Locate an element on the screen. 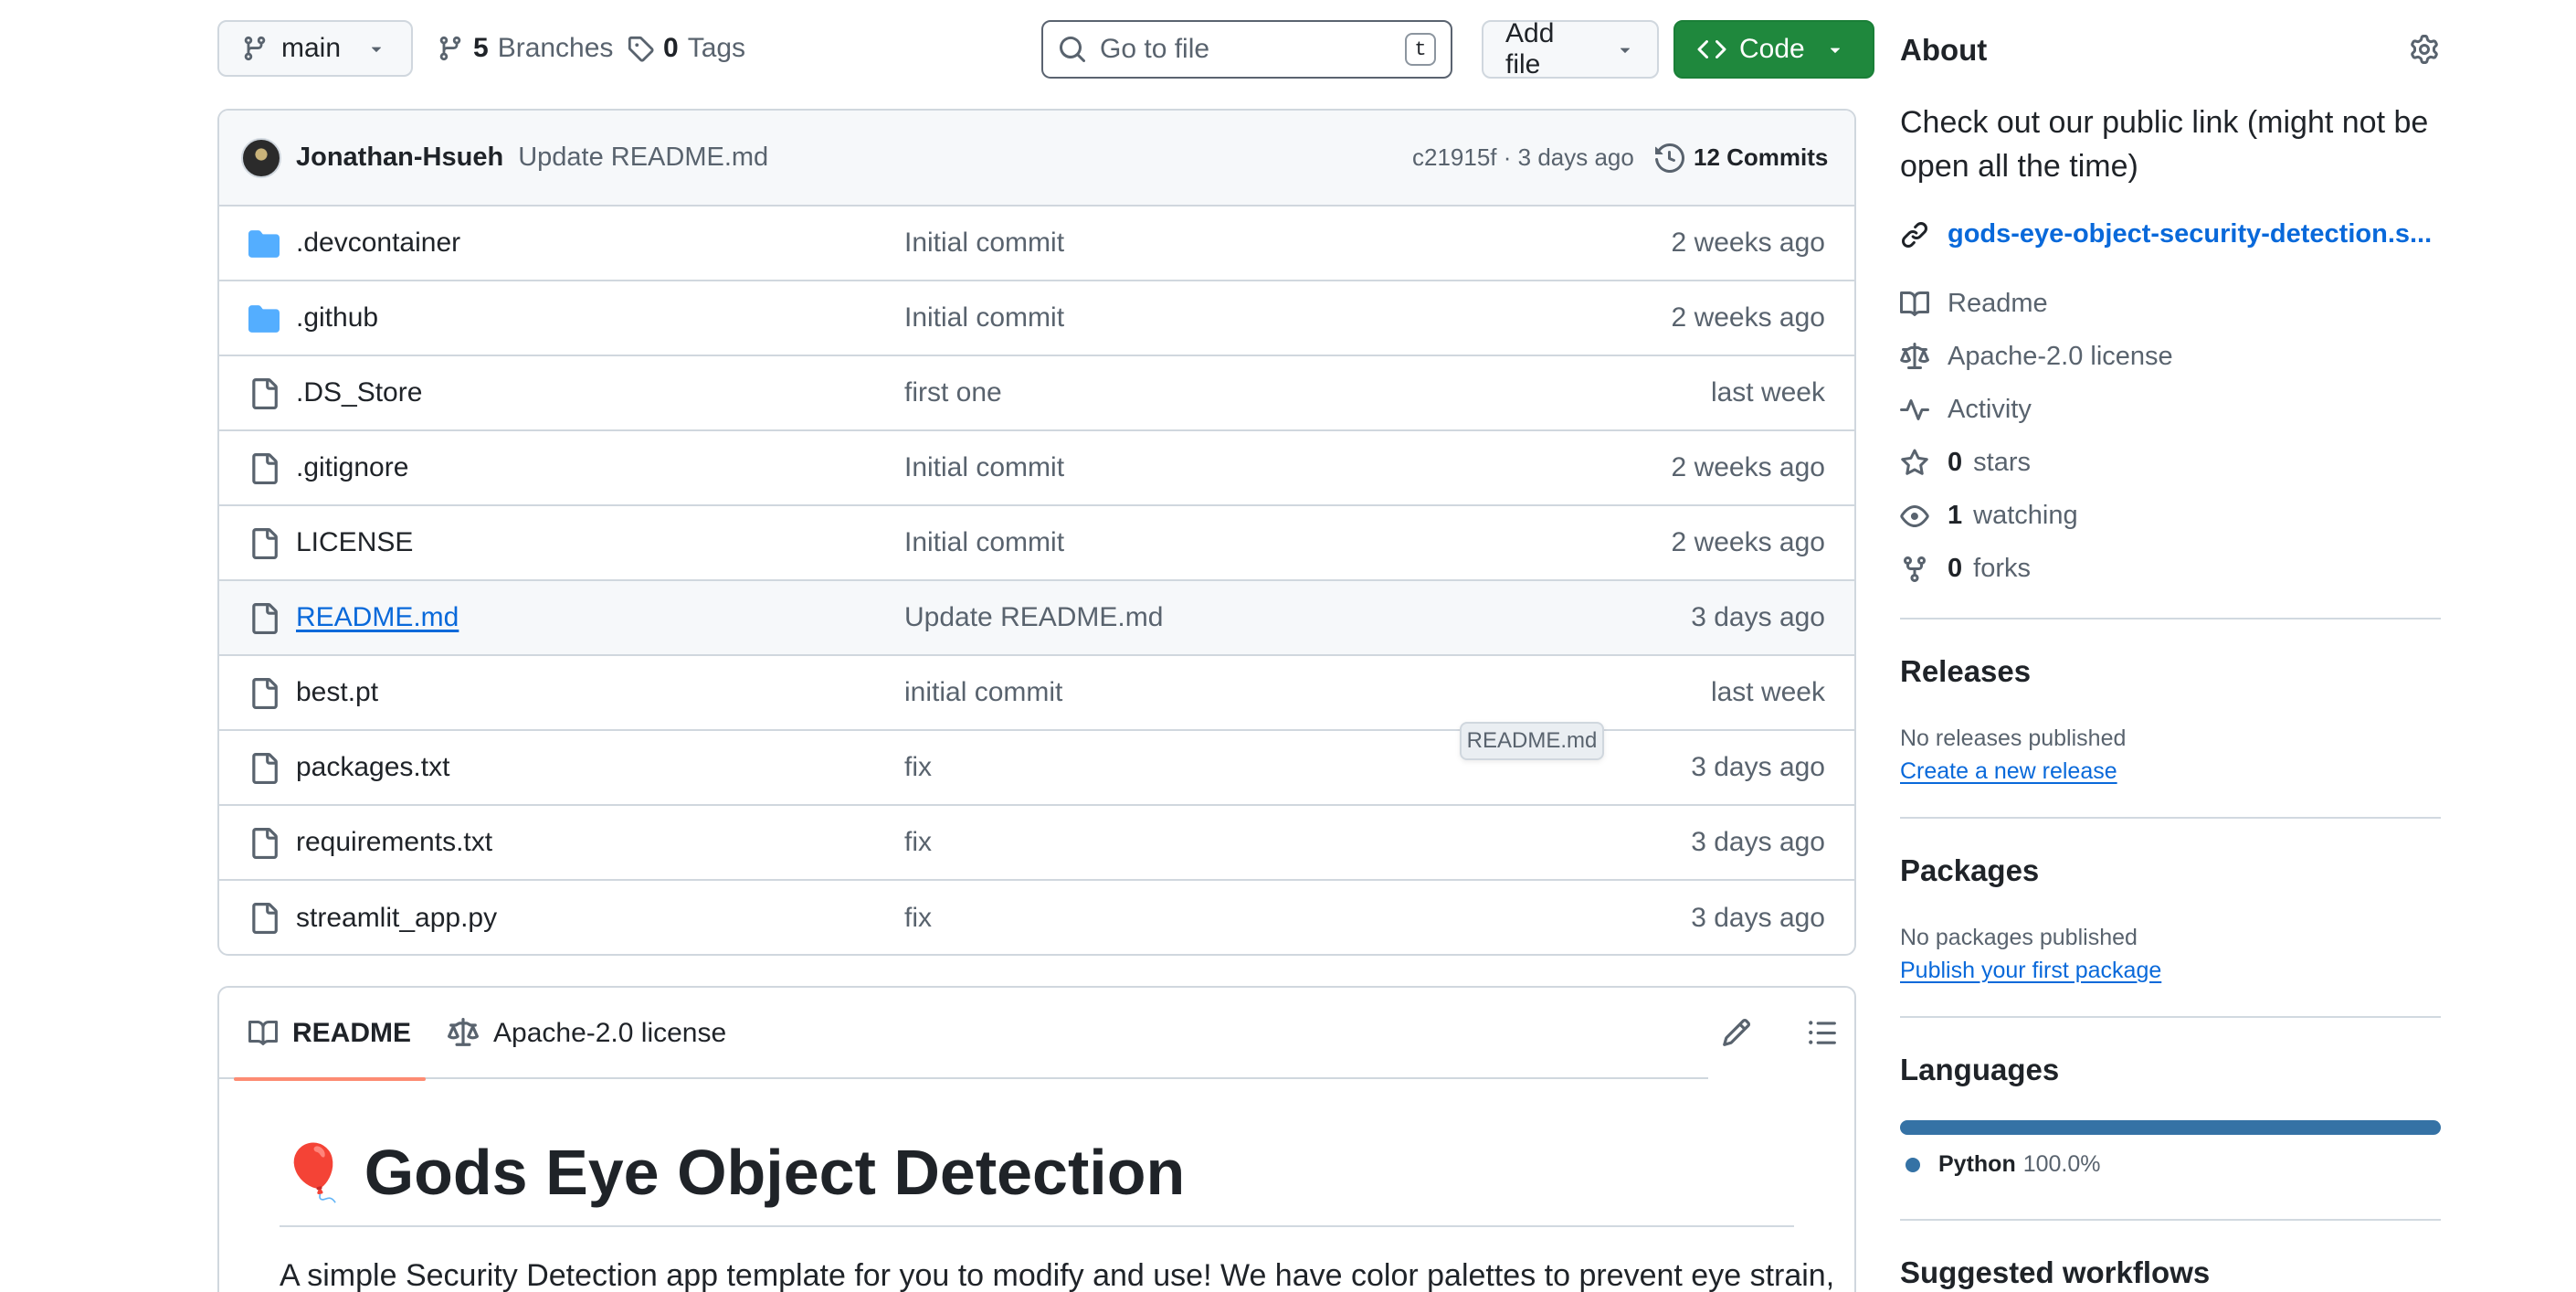  branches-link: 5 Branches is located at coordinates (525, 48).